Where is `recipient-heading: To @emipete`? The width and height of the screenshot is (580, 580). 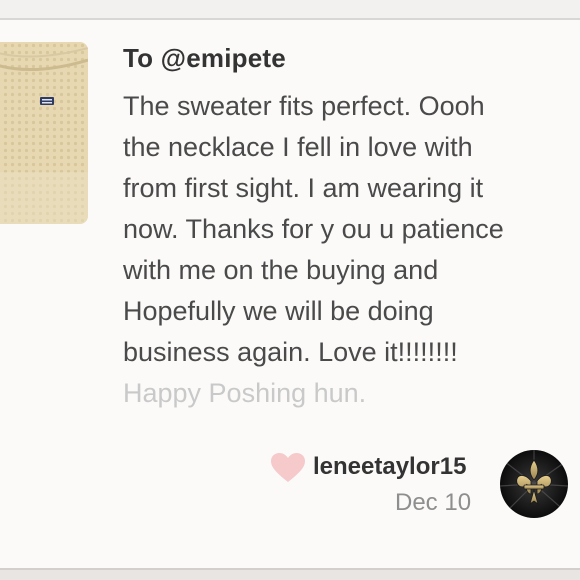 recipient-heading: To @emipete is located at coordinates (204, 58).